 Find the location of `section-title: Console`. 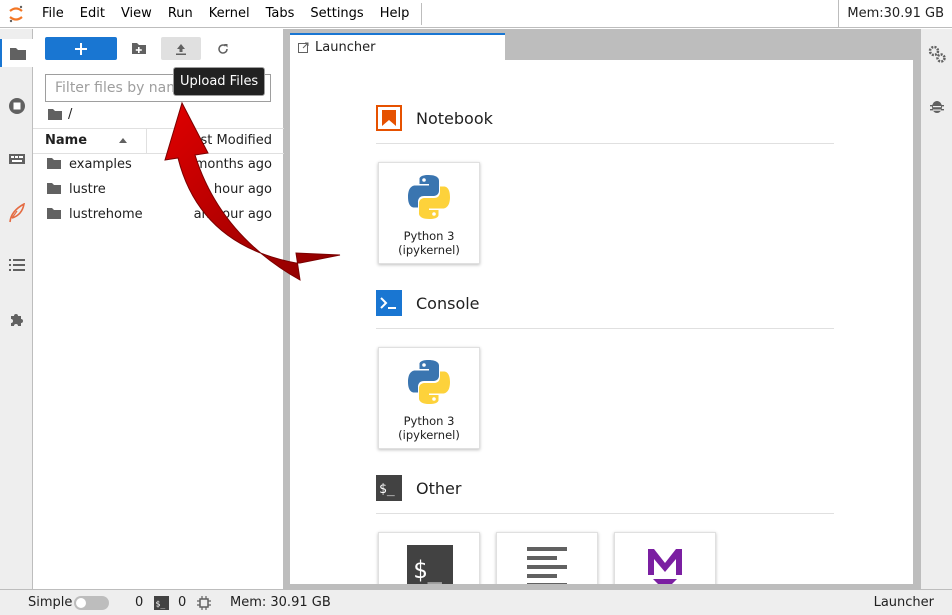

section-title: Console is located at coordinates (448, 303).